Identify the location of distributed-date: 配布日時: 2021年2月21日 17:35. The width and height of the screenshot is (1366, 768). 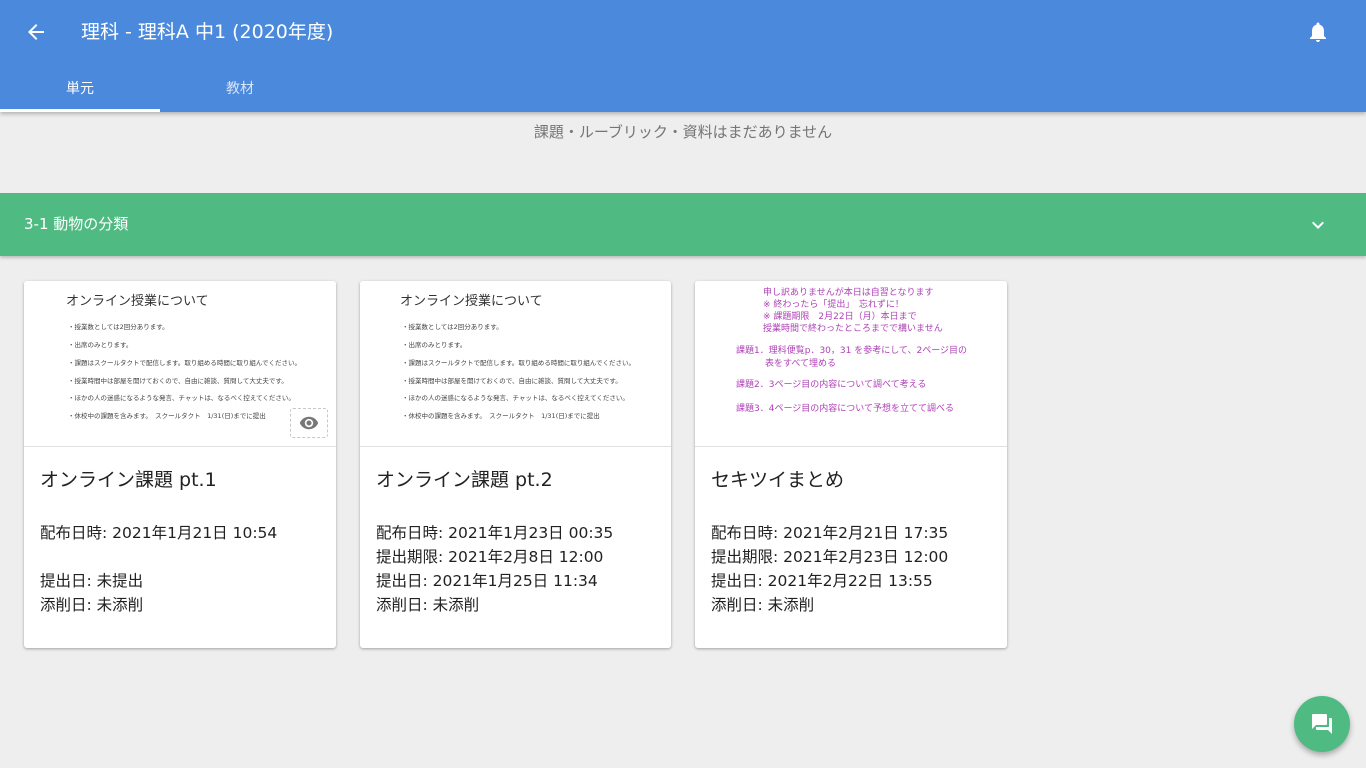
(830, 533).